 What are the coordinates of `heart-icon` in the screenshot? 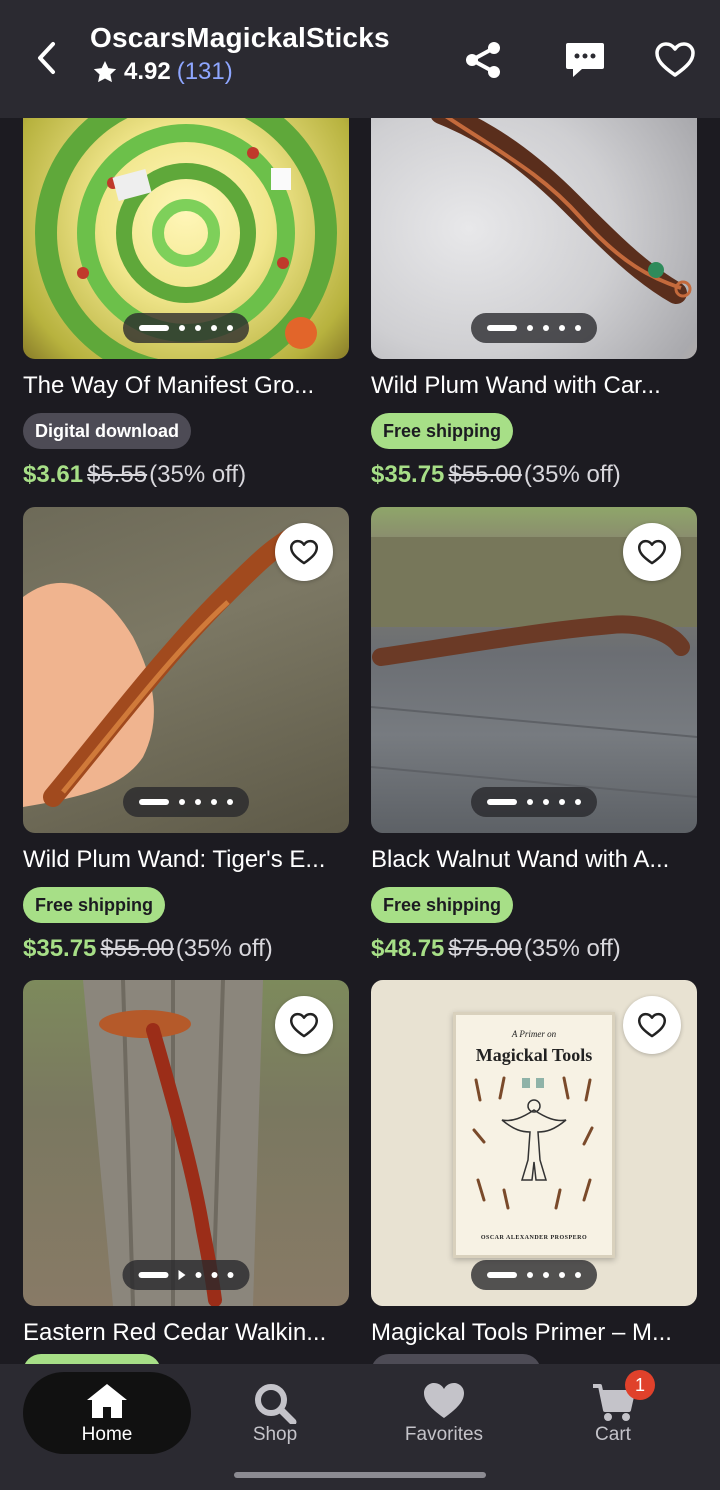 It's located at (444, 1400).